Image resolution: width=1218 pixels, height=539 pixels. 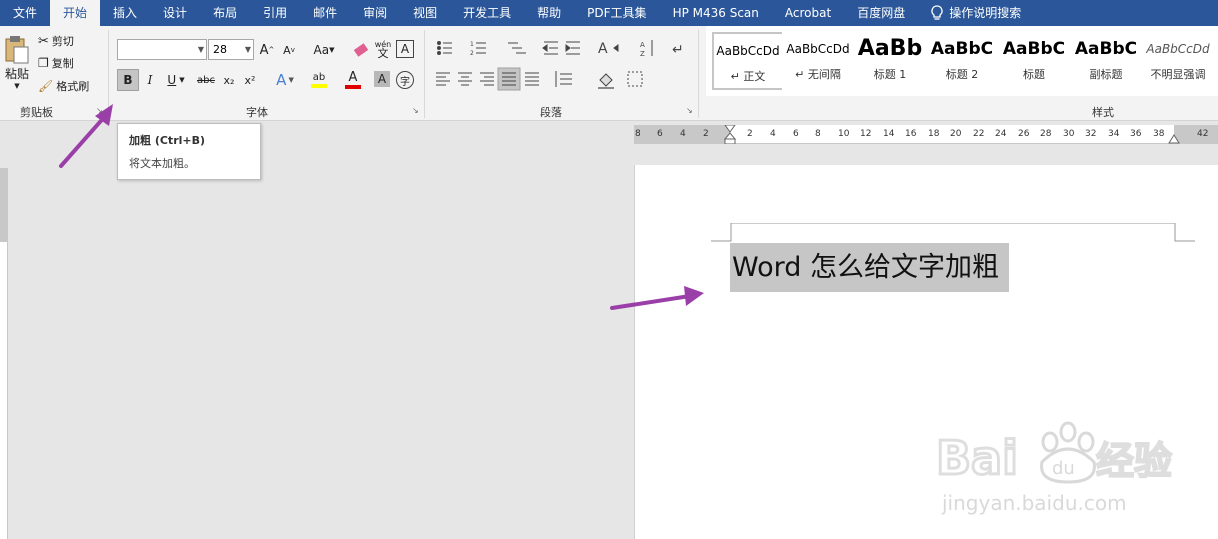 I want to click on paste-button: 粘贴 ▼, so click(x=17, y=62).